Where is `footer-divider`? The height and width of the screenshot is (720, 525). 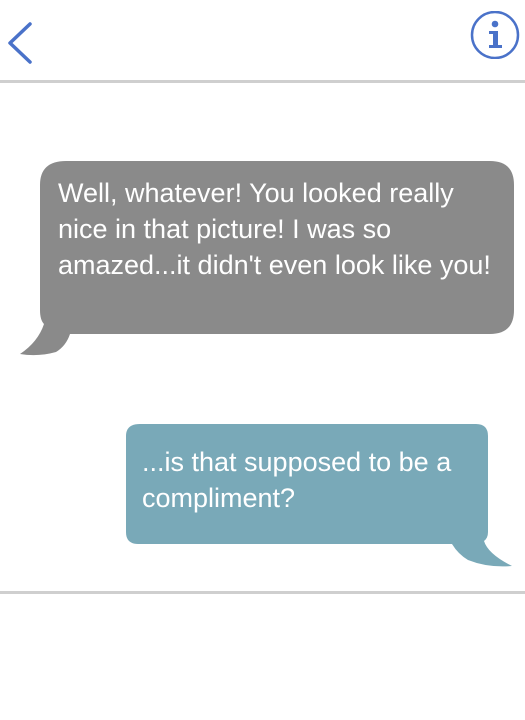
footer-divider is located at coordinates (262, 592).